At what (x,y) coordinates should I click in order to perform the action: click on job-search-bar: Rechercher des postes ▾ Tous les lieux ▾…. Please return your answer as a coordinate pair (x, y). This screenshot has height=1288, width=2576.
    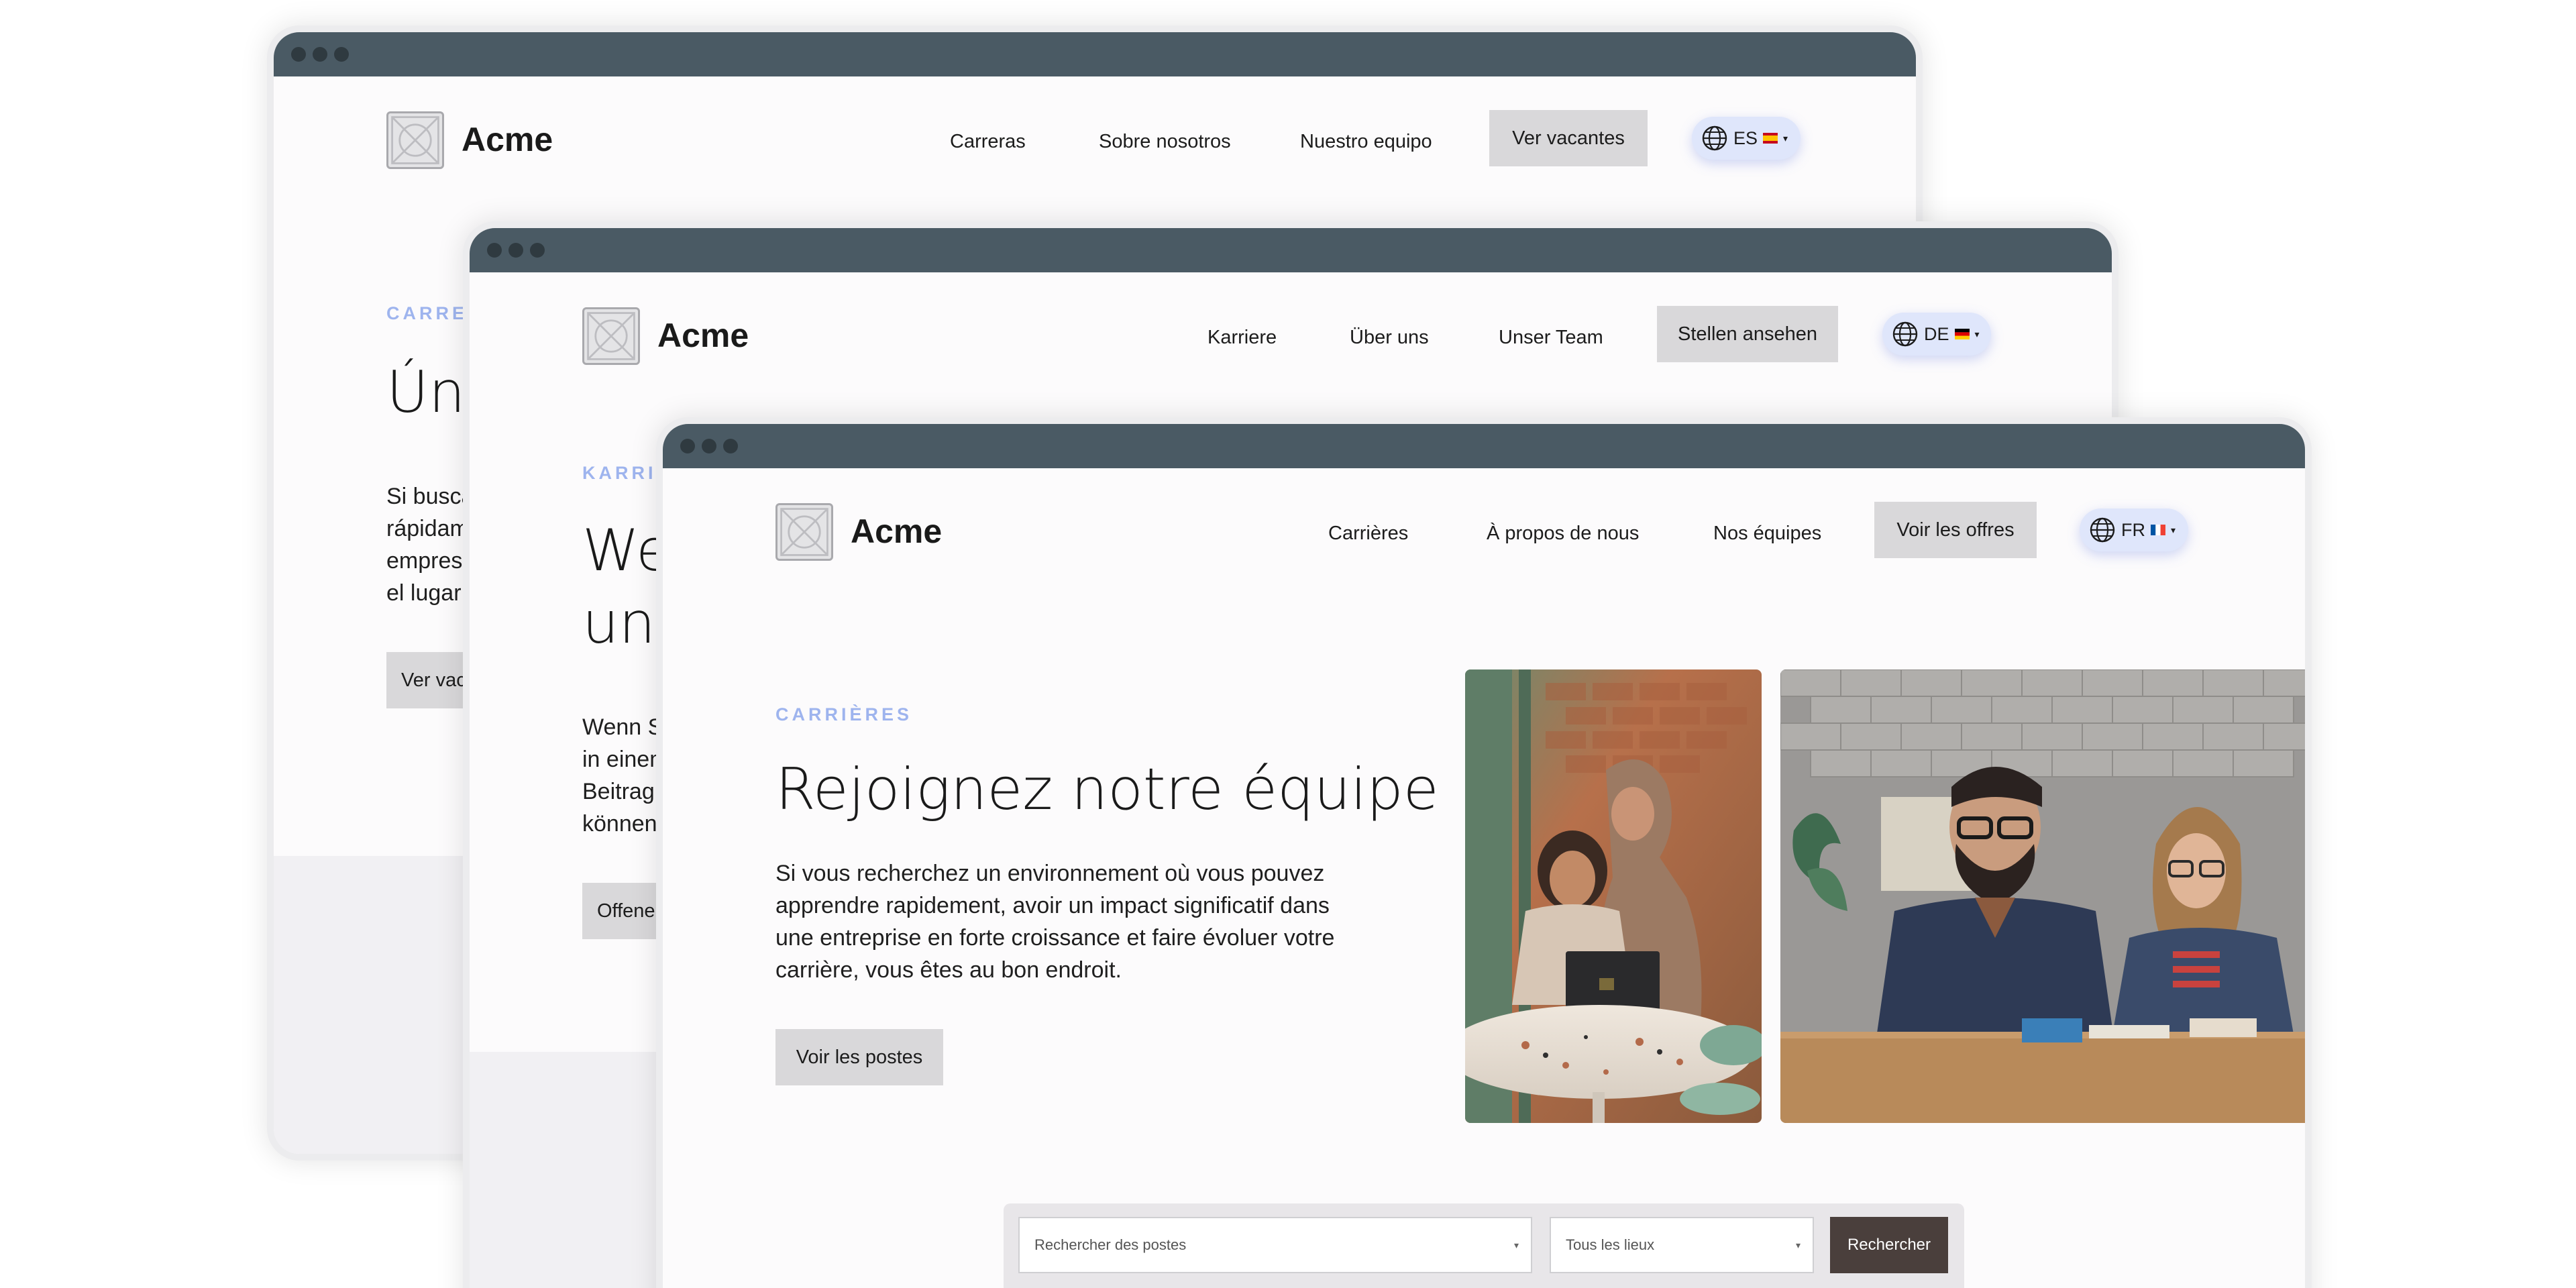
    Looking at the image, I should click on (1484, 1245).